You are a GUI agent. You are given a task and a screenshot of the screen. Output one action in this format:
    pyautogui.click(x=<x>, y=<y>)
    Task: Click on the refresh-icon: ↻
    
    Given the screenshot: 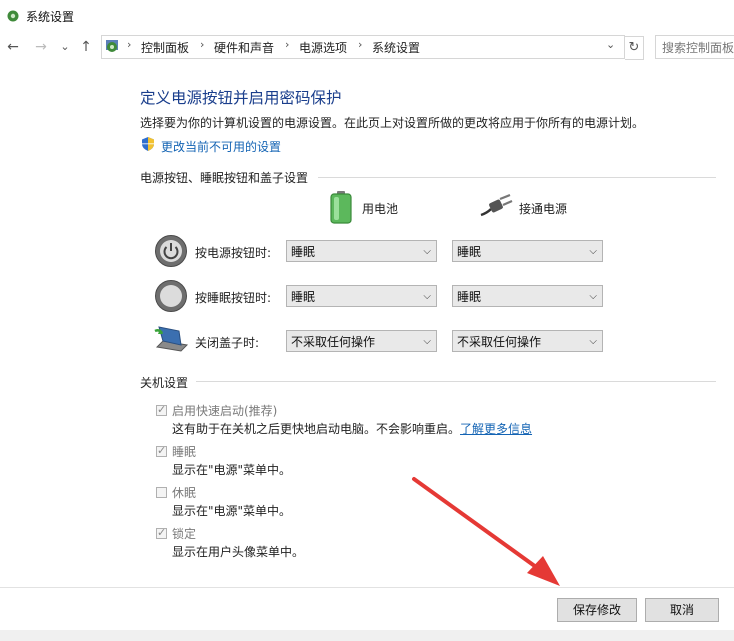 What is the action you would take?
    pyautogui.click(x=634, y=48)
    